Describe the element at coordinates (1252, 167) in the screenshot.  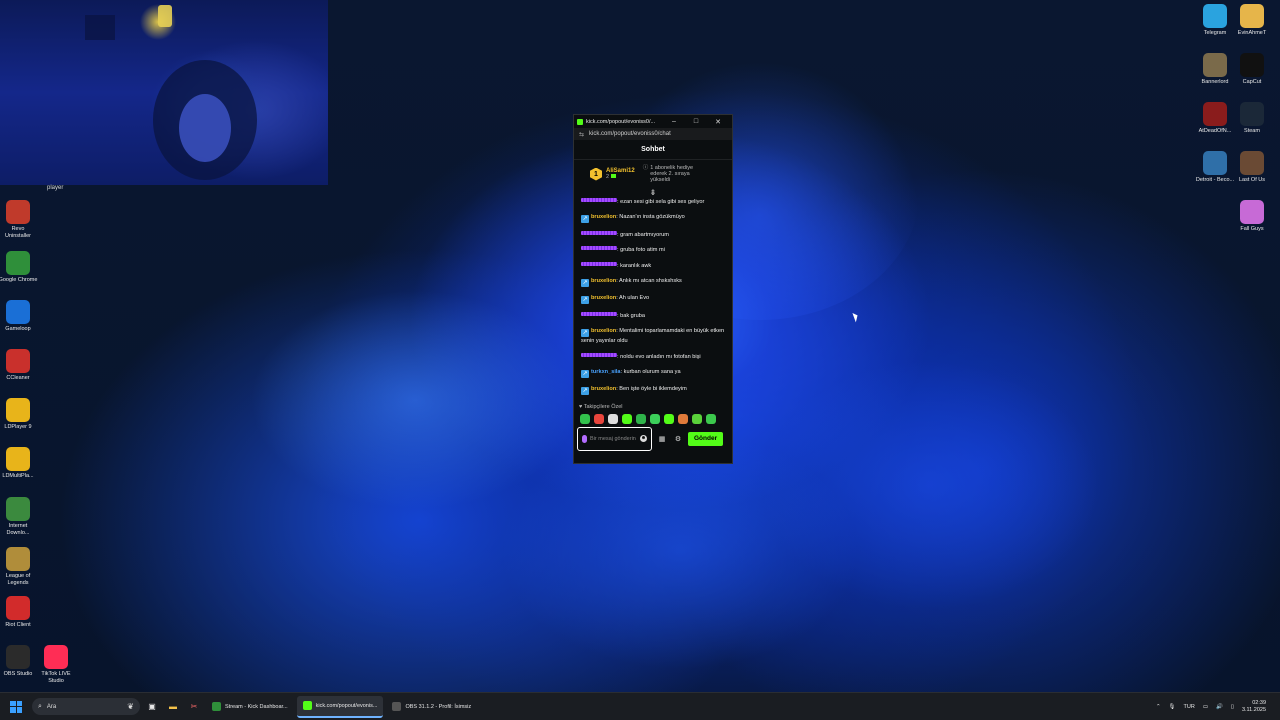
I see `desktop-shortcut: Last Of Us` at that location.